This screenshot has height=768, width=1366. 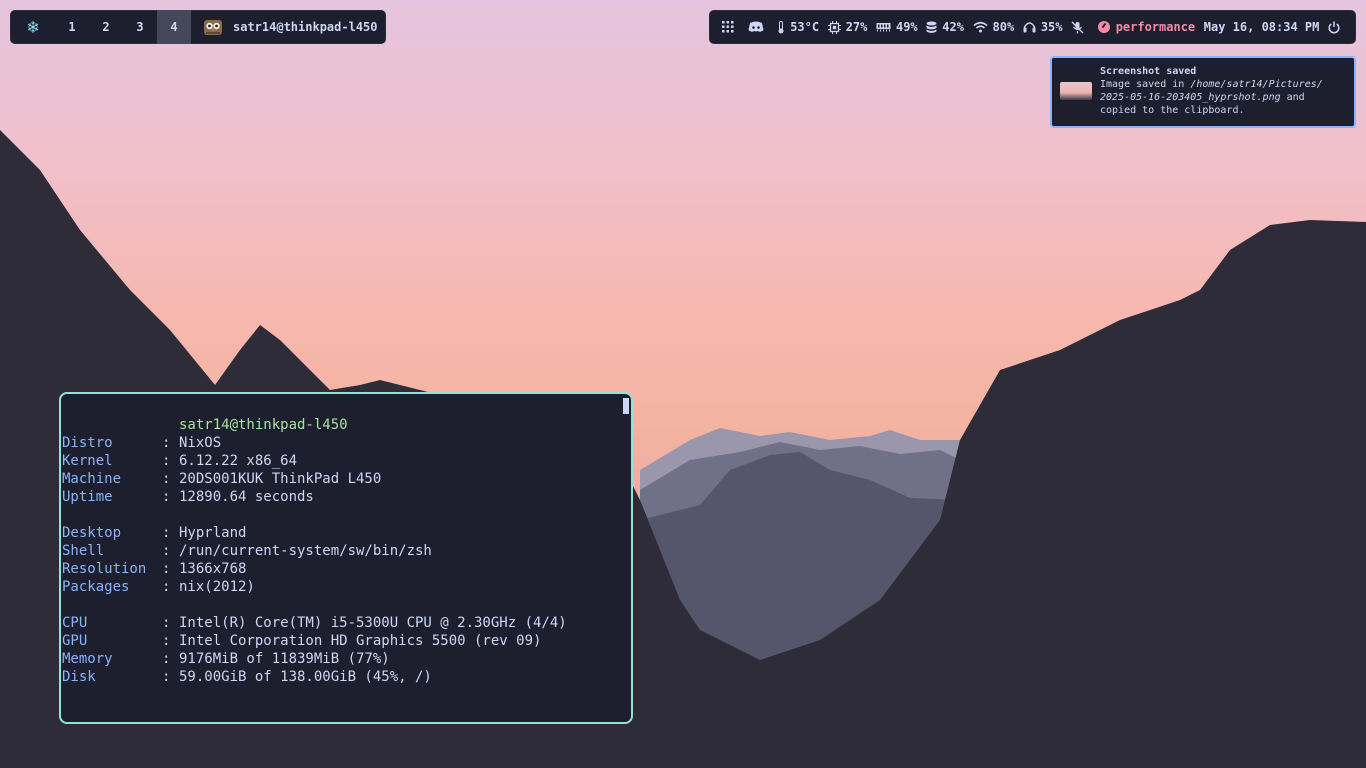 What do you see at coordinates (198, 27) in the screenshot?
I see `topbar-left: ❄ 1 2 3 4 satr14@thinkpad-l450` at bounding box center [198, 27].